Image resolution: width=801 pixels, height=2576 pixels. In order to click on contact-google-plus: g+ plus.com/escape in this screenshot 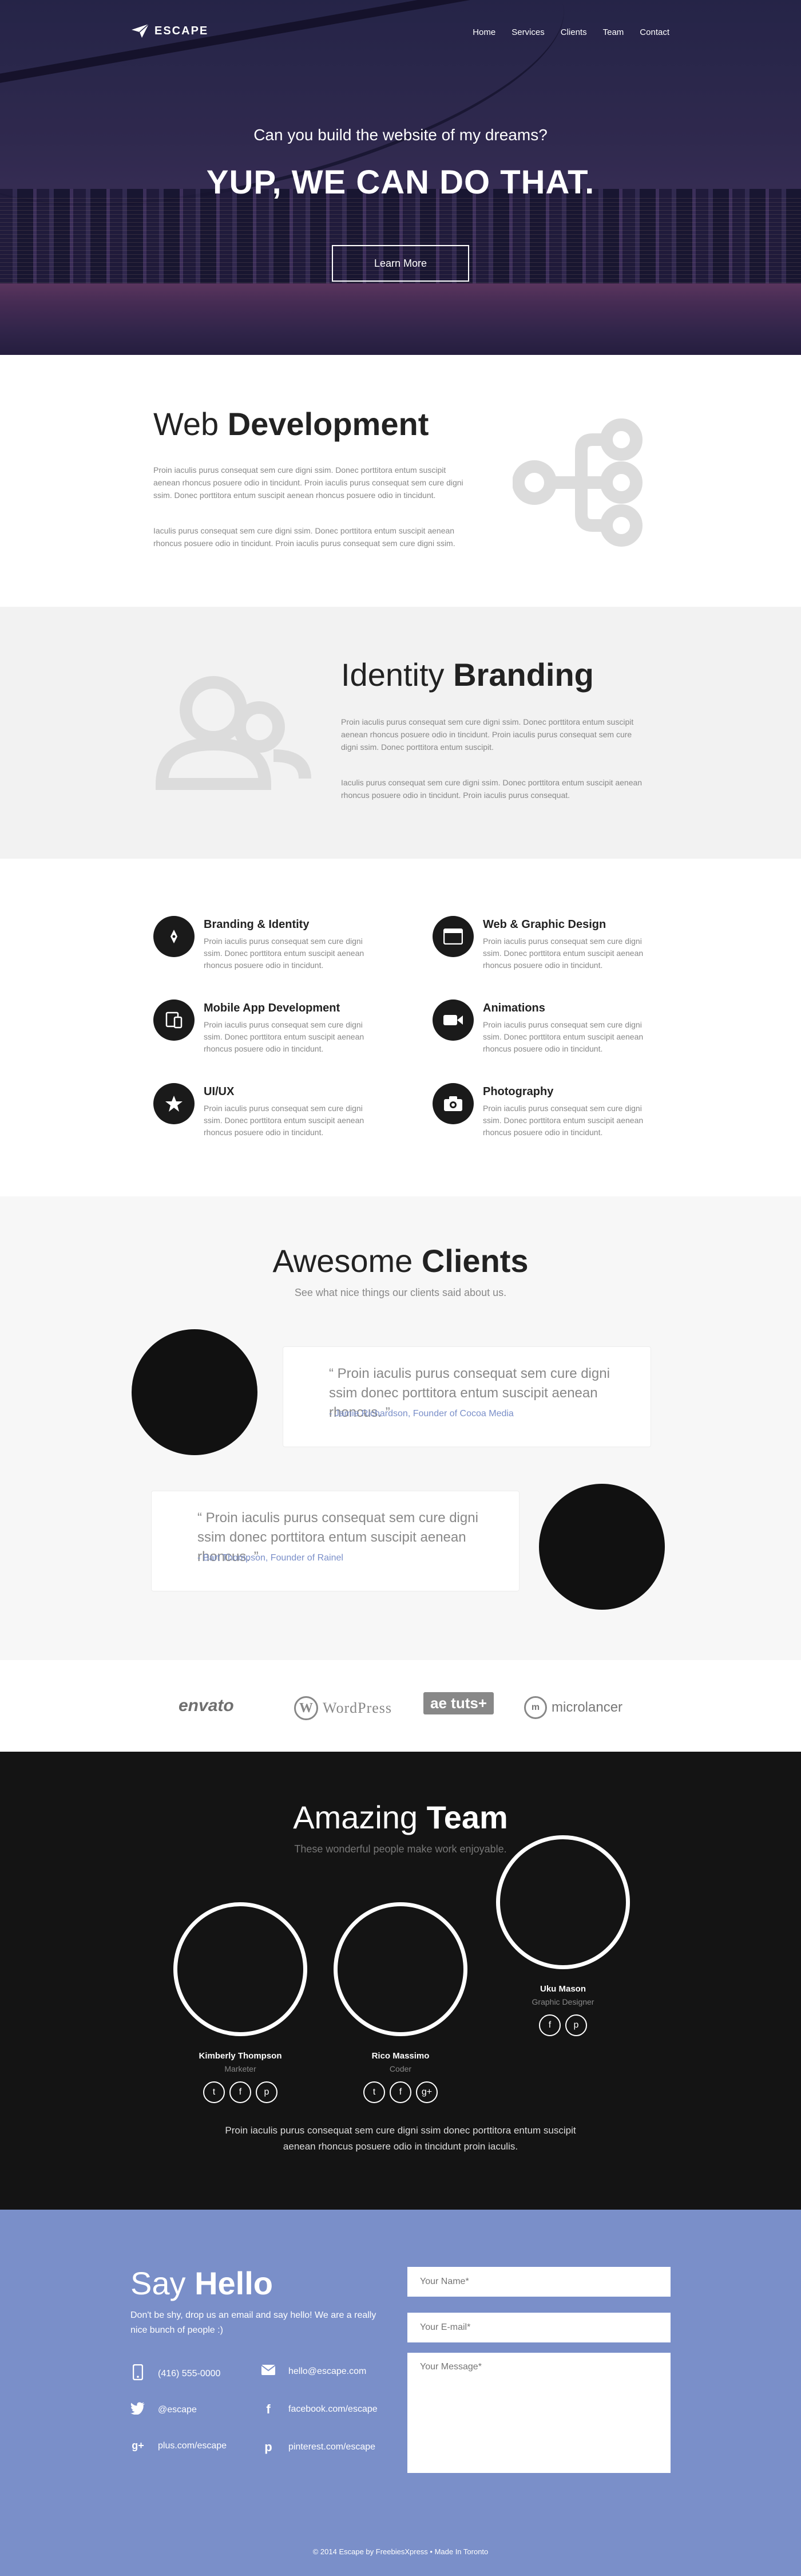, I will do `click(178, 2446)`.